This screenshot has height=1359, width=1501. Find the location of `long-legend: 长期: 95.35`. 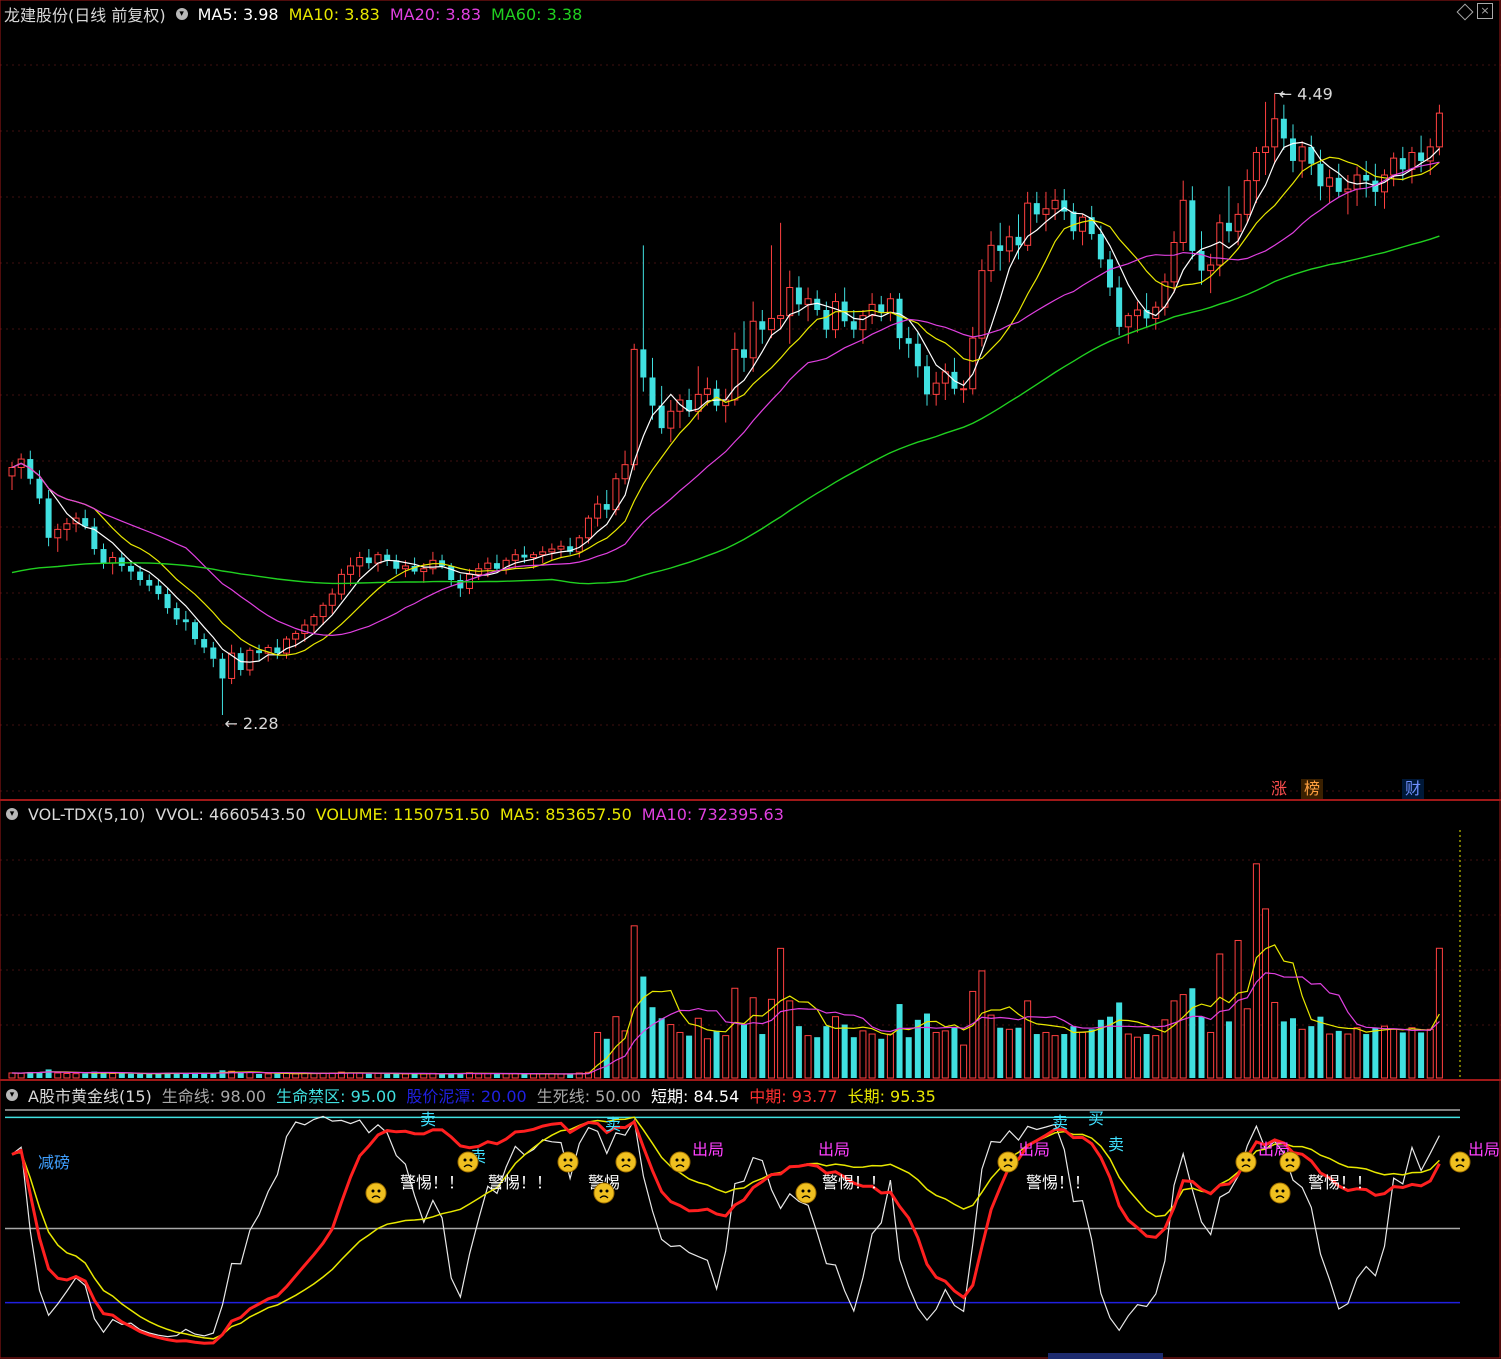

long-legend: 长期: 95.35 is located at coordinates (891, 1096).